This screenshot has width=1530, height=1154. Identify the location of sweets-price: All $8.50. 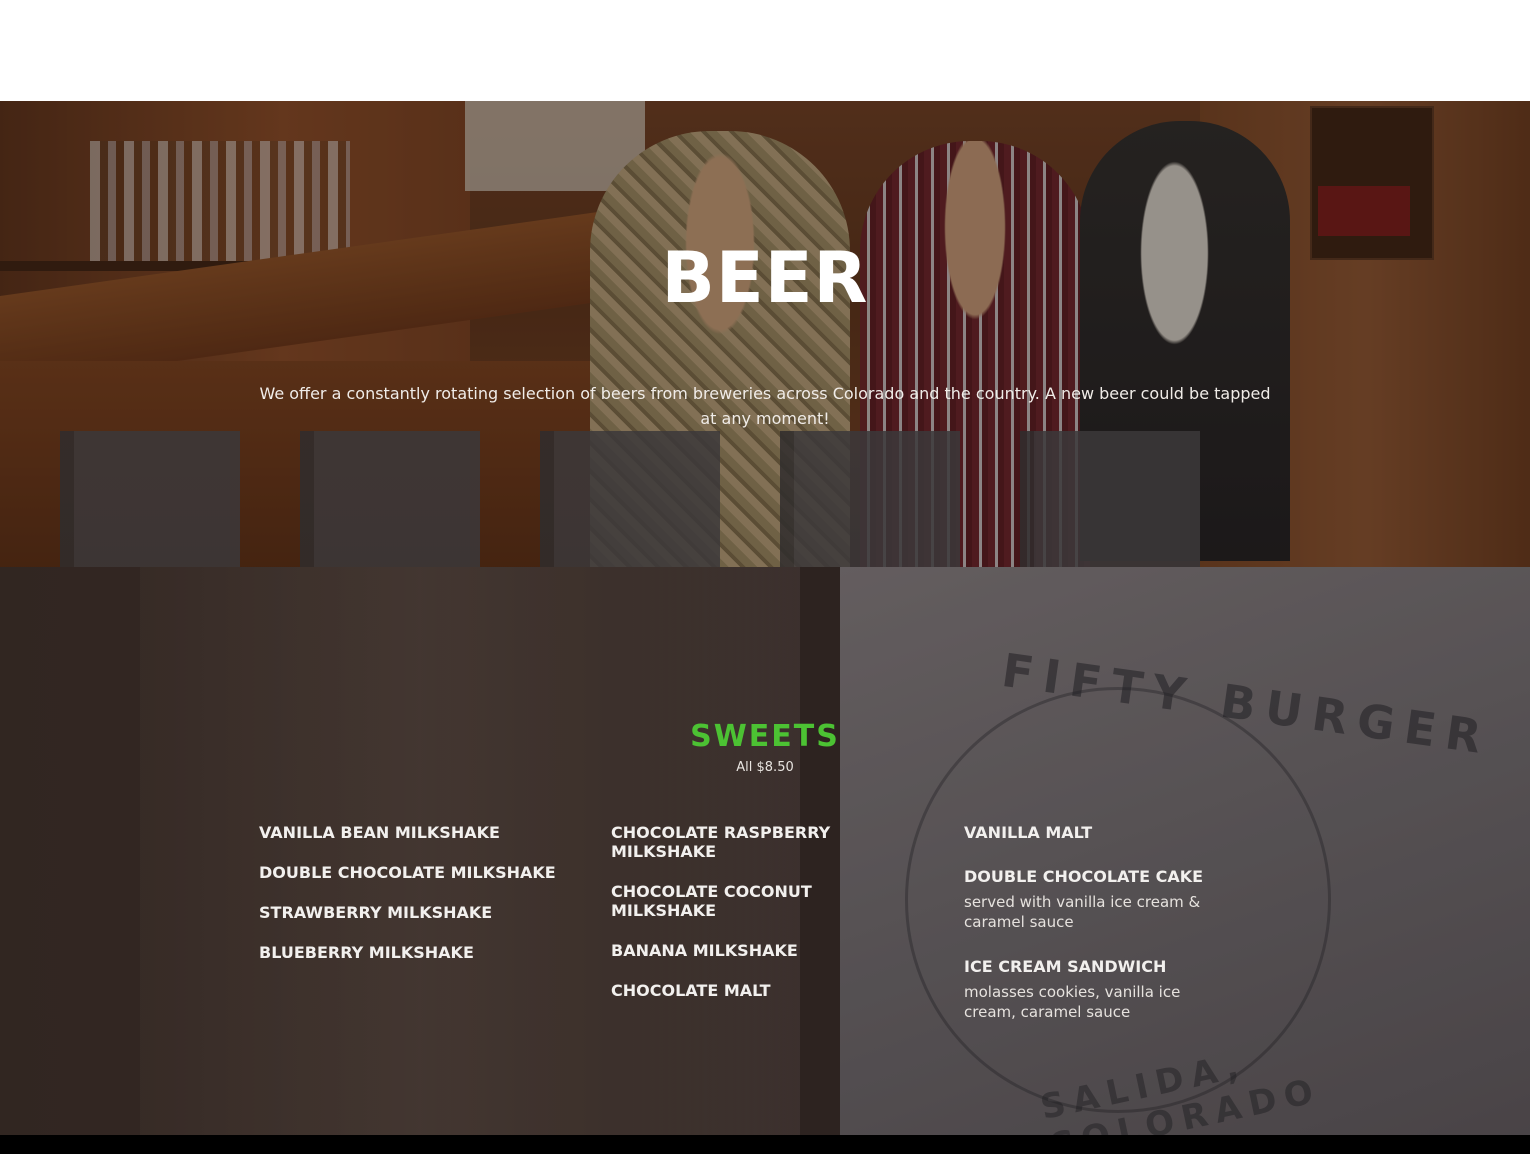
(765, 767).